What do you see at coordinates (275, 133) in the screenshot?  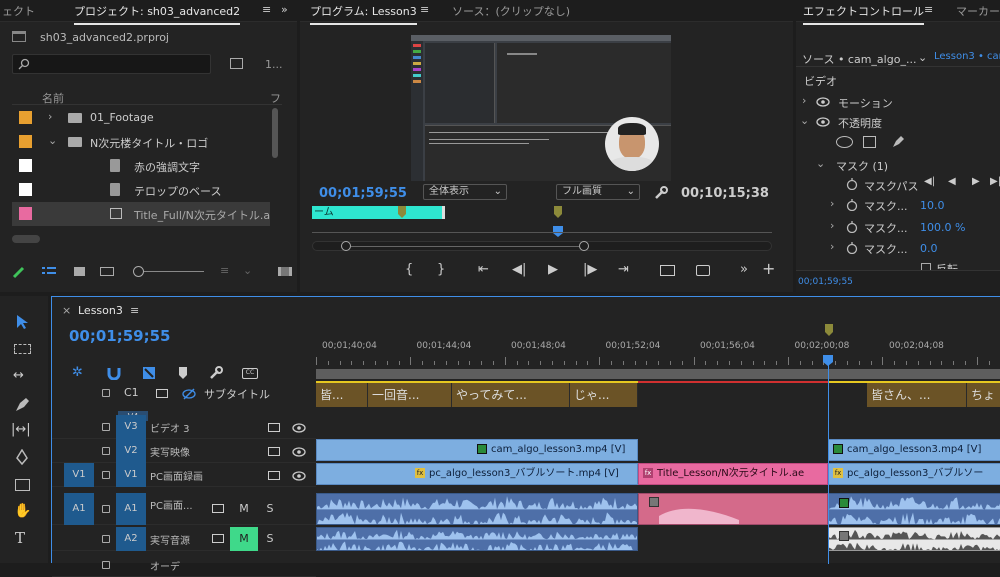 I see `project-scrollbar` at bounding box center [275, 133].